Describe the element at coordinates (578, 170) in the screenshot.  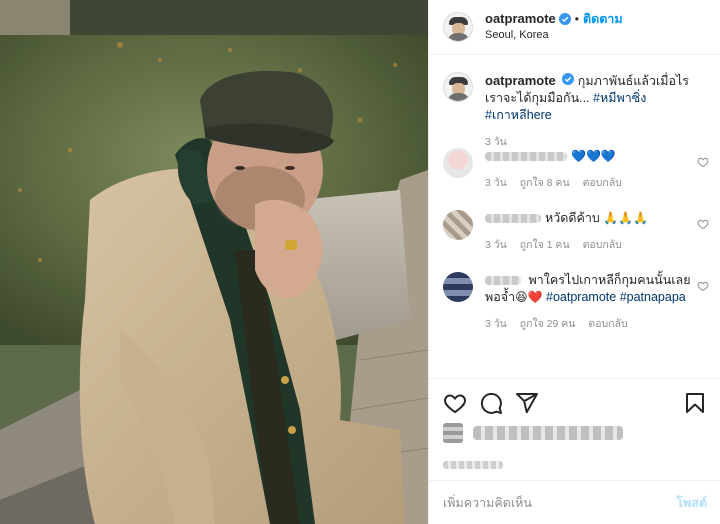
I see `comment-item: 💙💙💙 3 วัน ถูกใจ 8 คน ตอบกลับ` at that location.